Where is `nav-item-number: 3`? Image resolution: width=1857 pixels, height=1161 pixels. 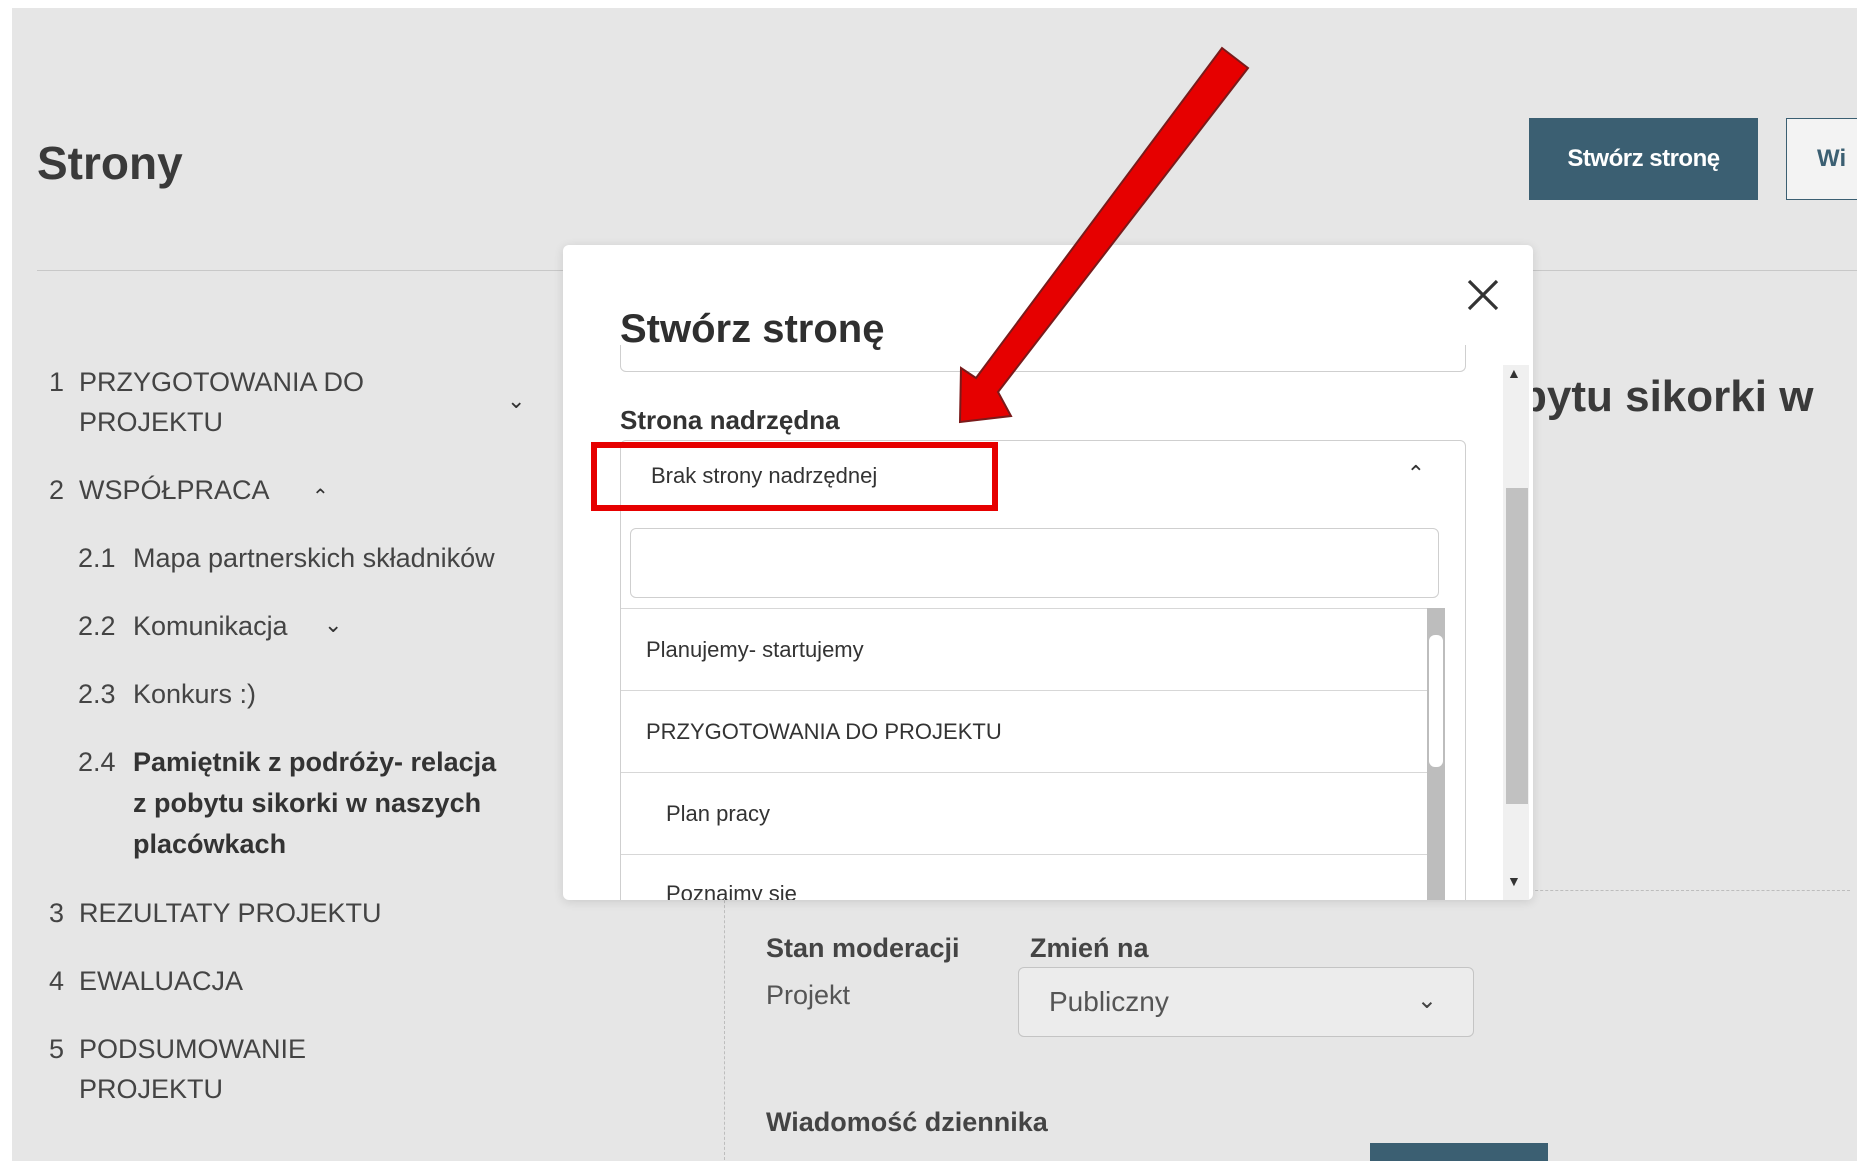 nav-item-number: 3 is located at coordinates (57, 913).